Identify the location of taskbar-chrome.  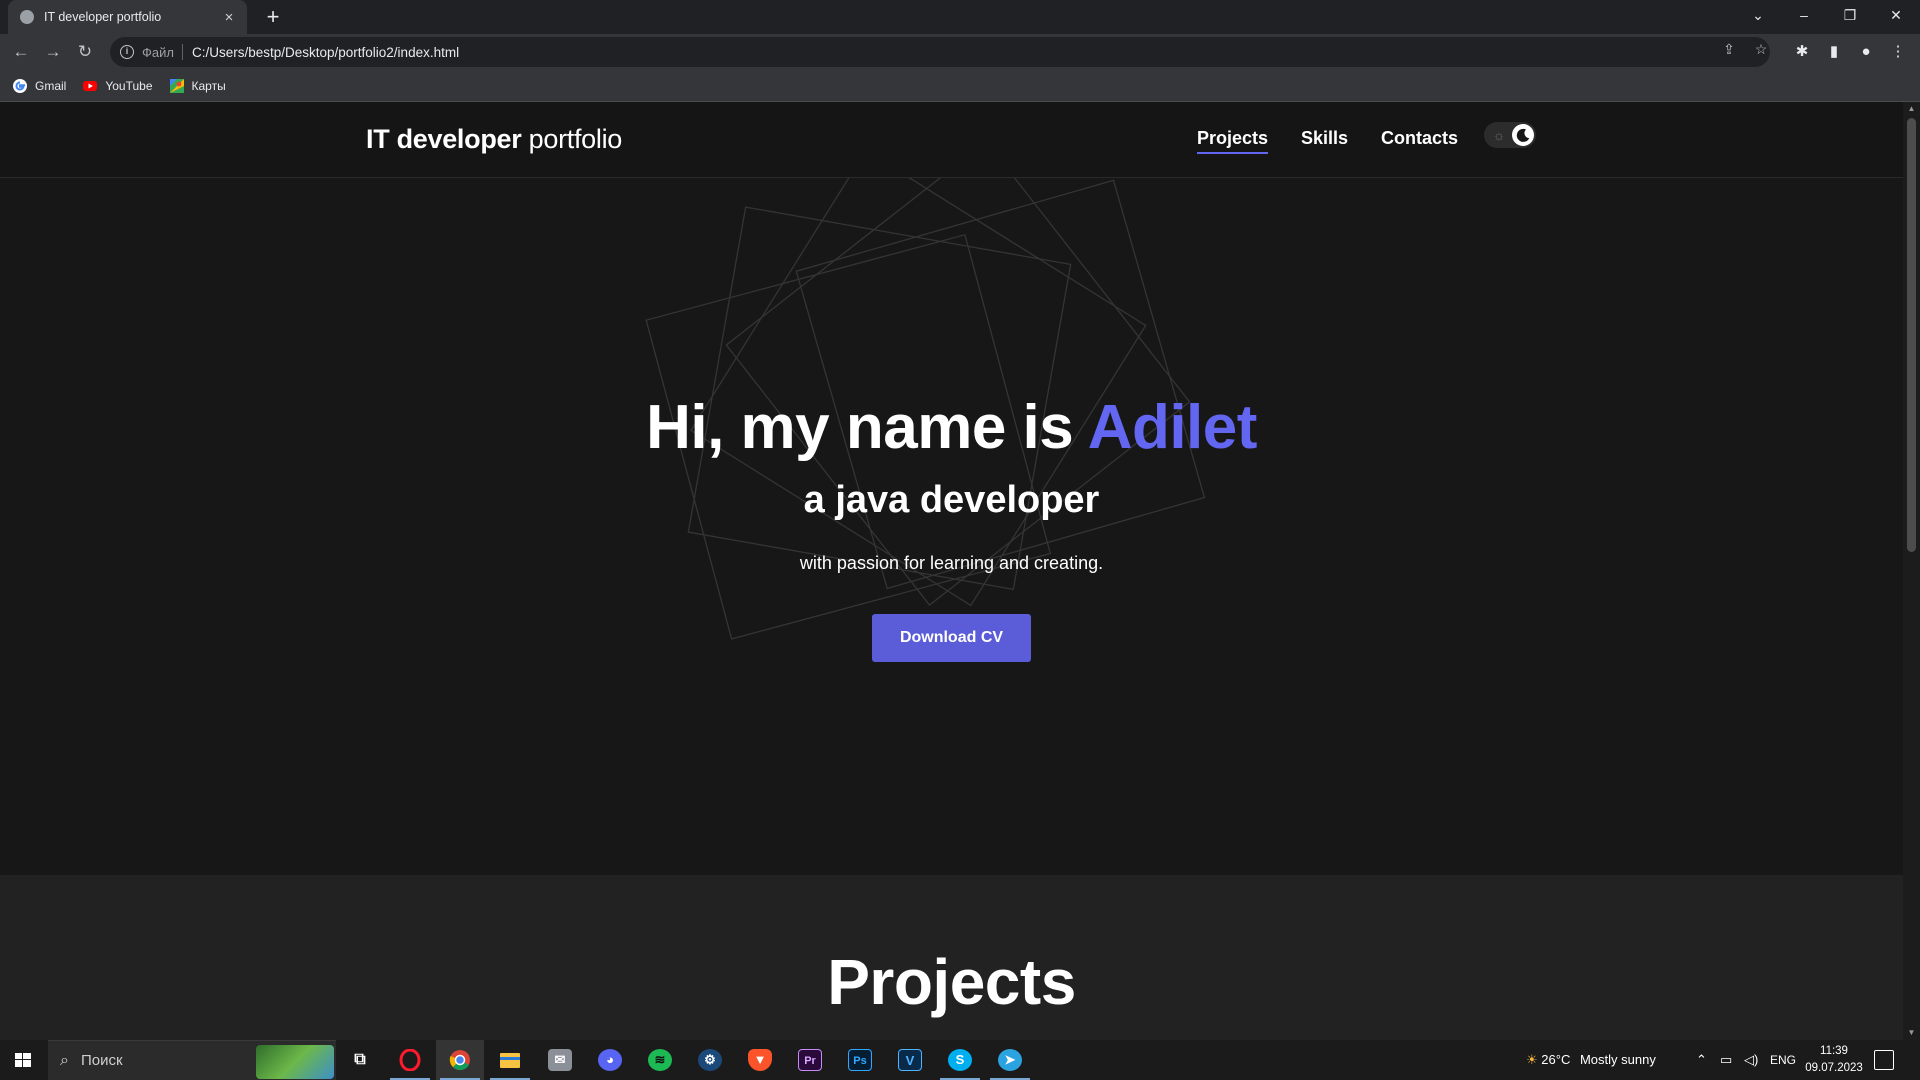
(460, 1060).